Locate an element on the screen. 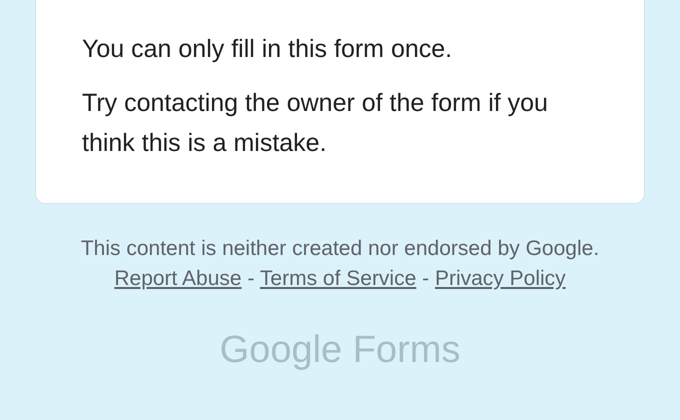 The image size is (680, 420). footer-link: Report Abuse is located at coordinates (178, 278).